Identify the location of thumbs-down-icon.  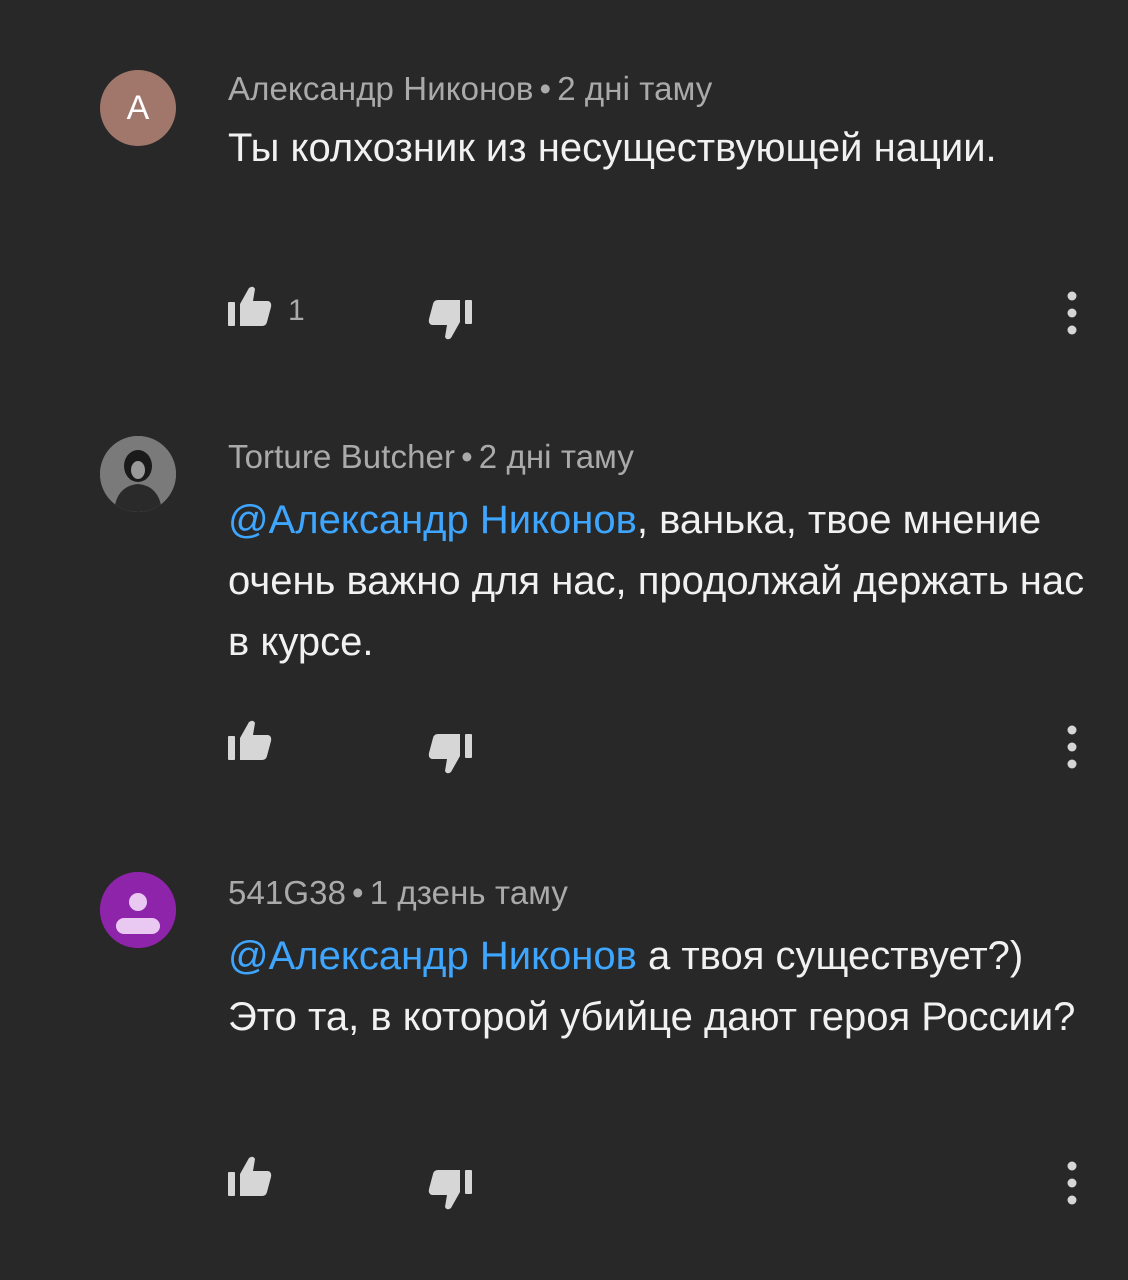
(450, 1190).